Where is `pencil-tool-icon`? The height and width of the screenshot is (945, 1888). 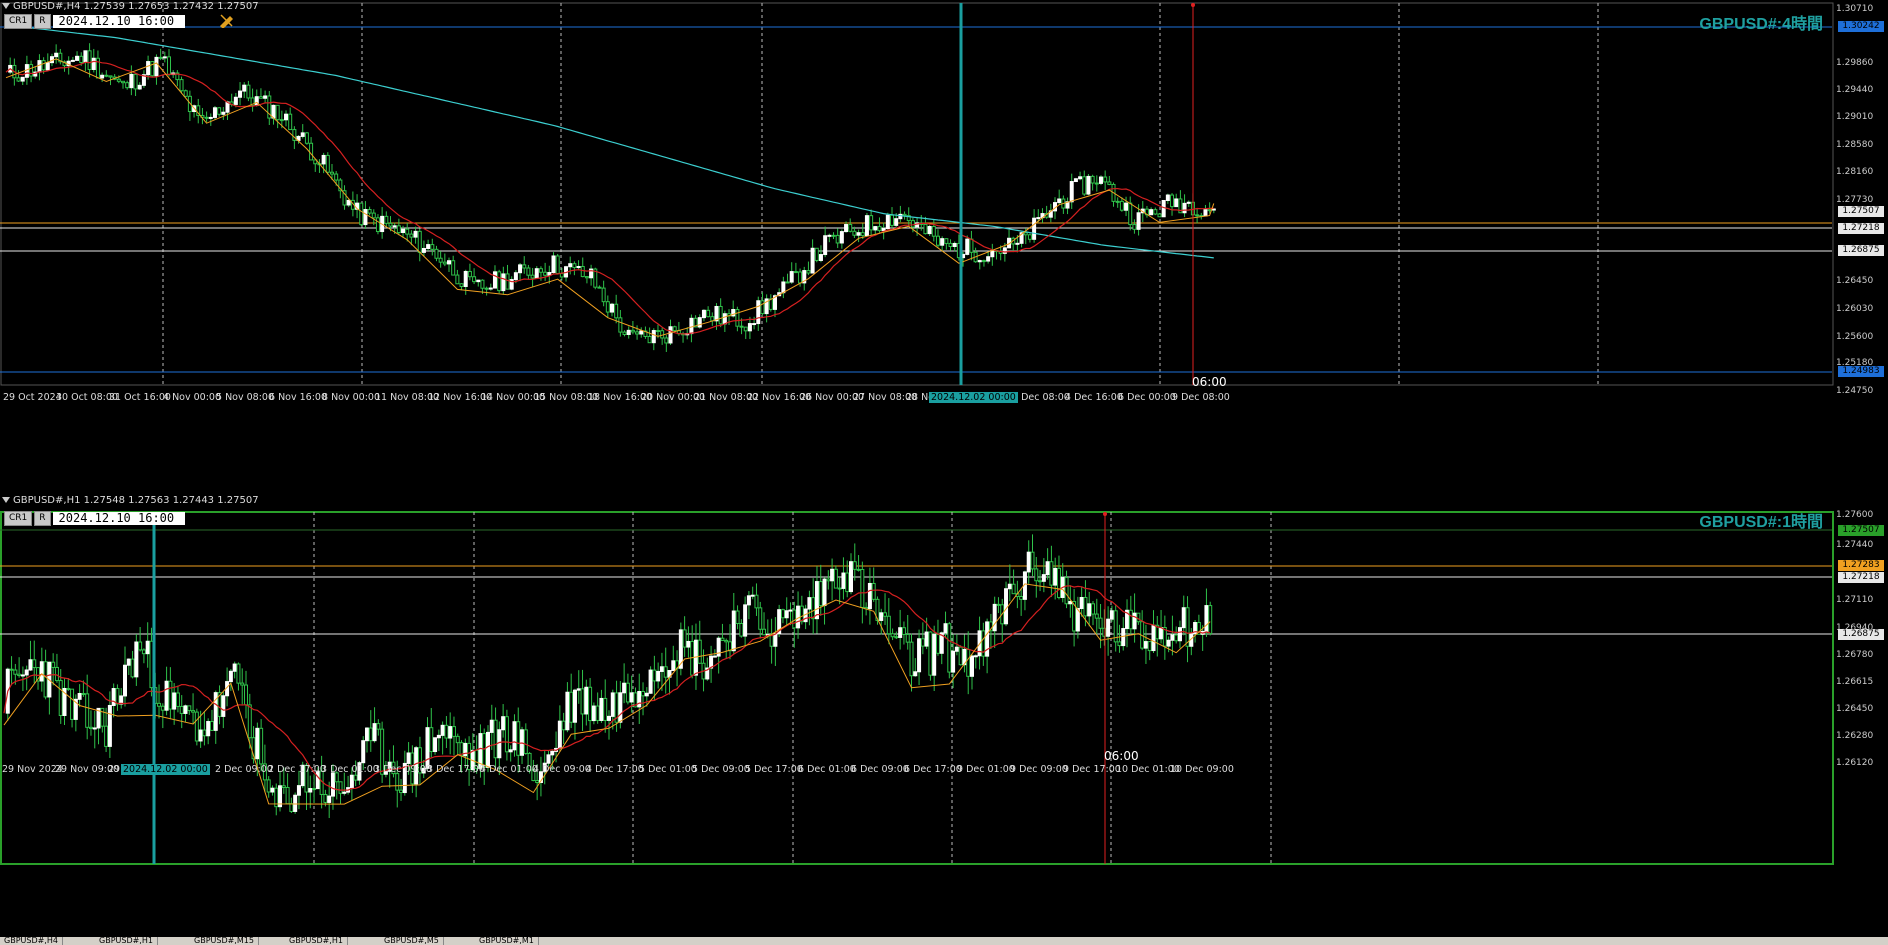 pencil-tool-icon is located at coordinates (227, 20).